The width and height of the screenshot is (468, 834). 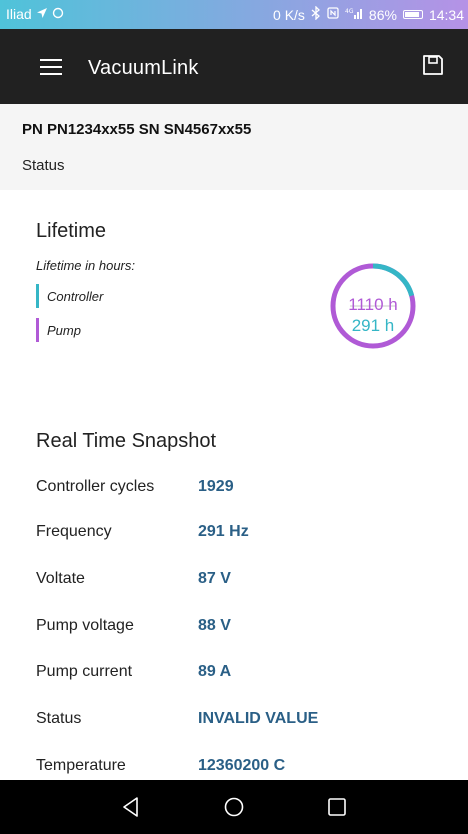 I want to click on snapshot-row-frequency: Frequency 291 Hz, so click(x=246, y=535).